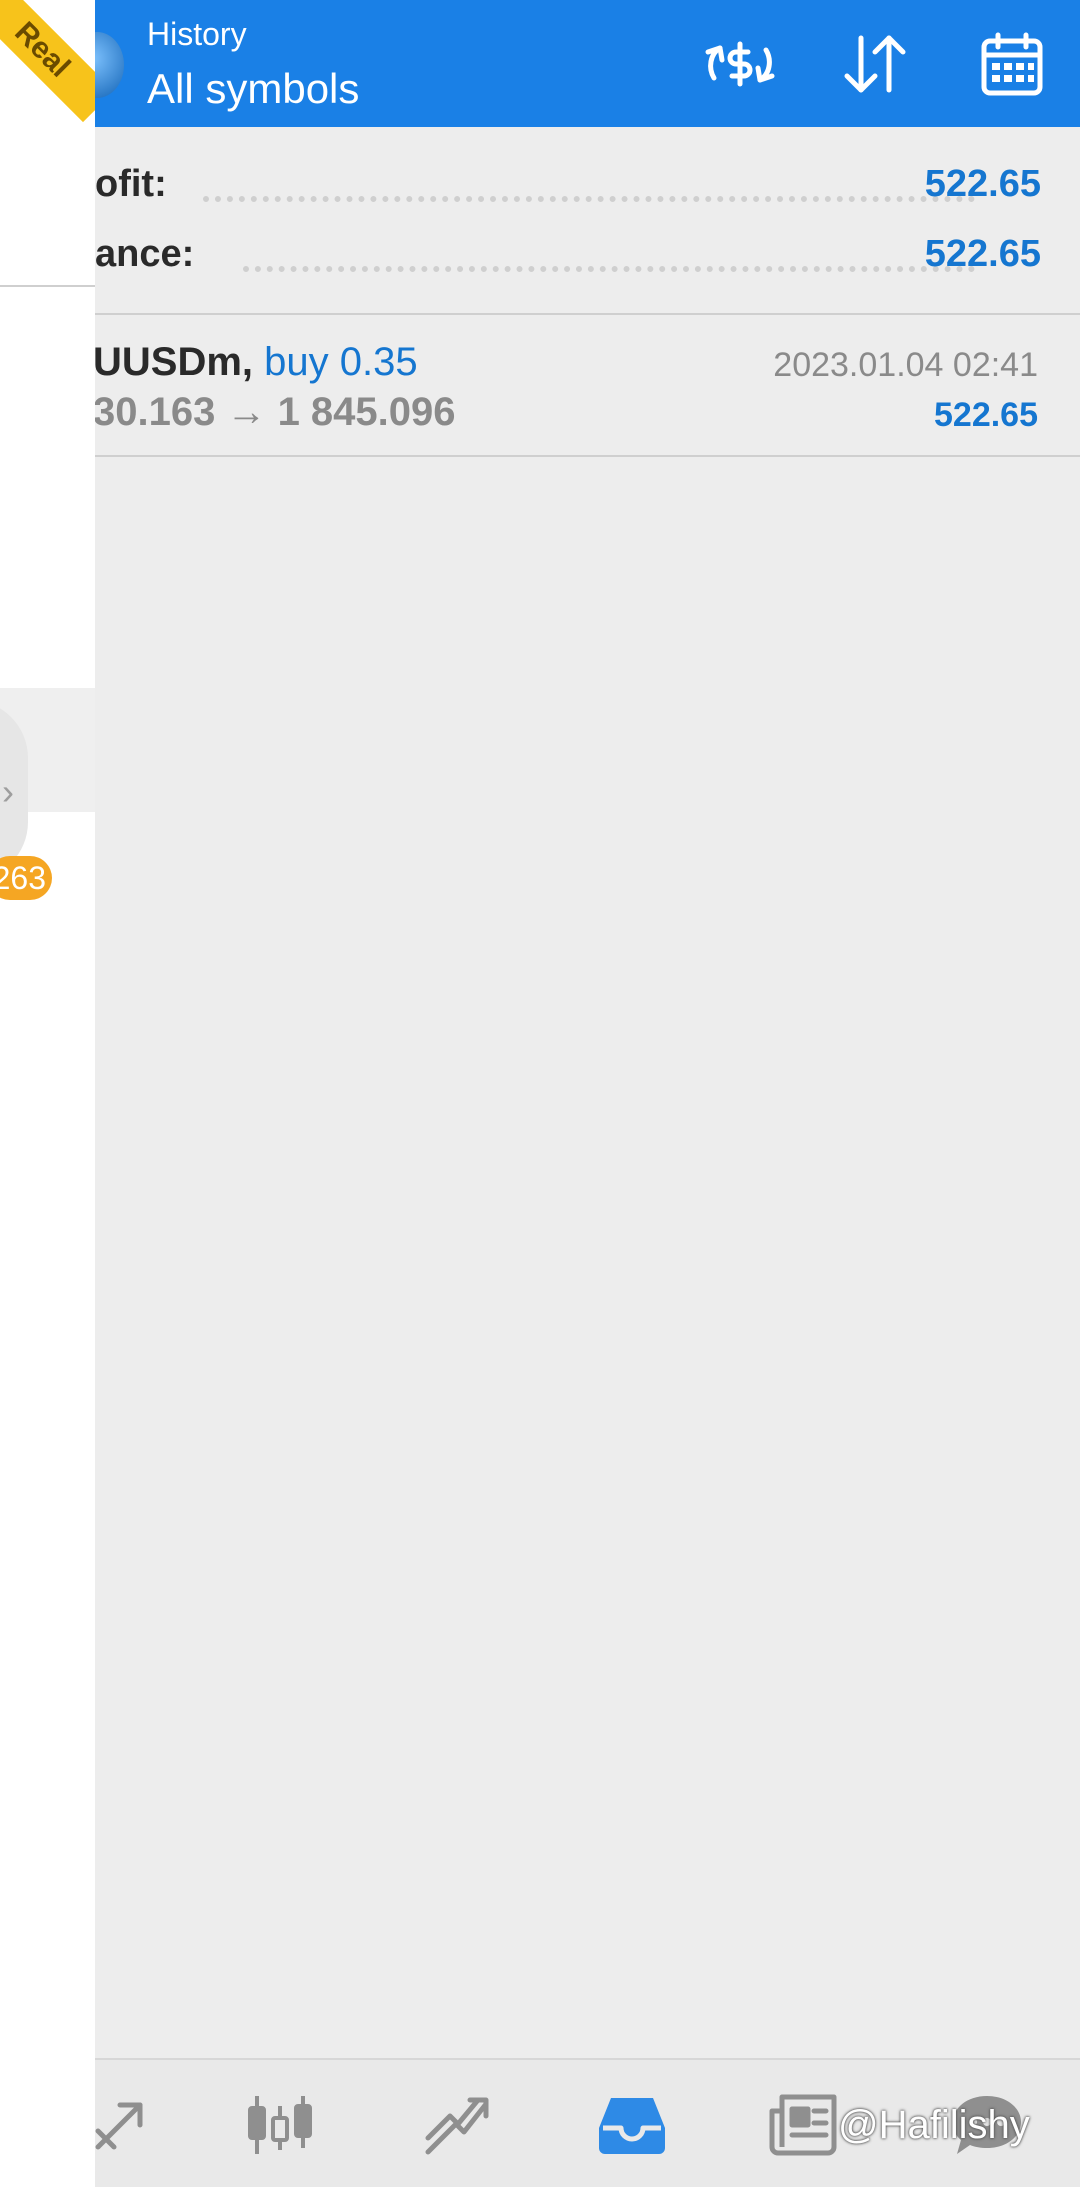 Image resolution: width=1080 pixels, height=2187 pixels. I want to click on deal-symbol-text: UUSDm,, so click(173, 362).